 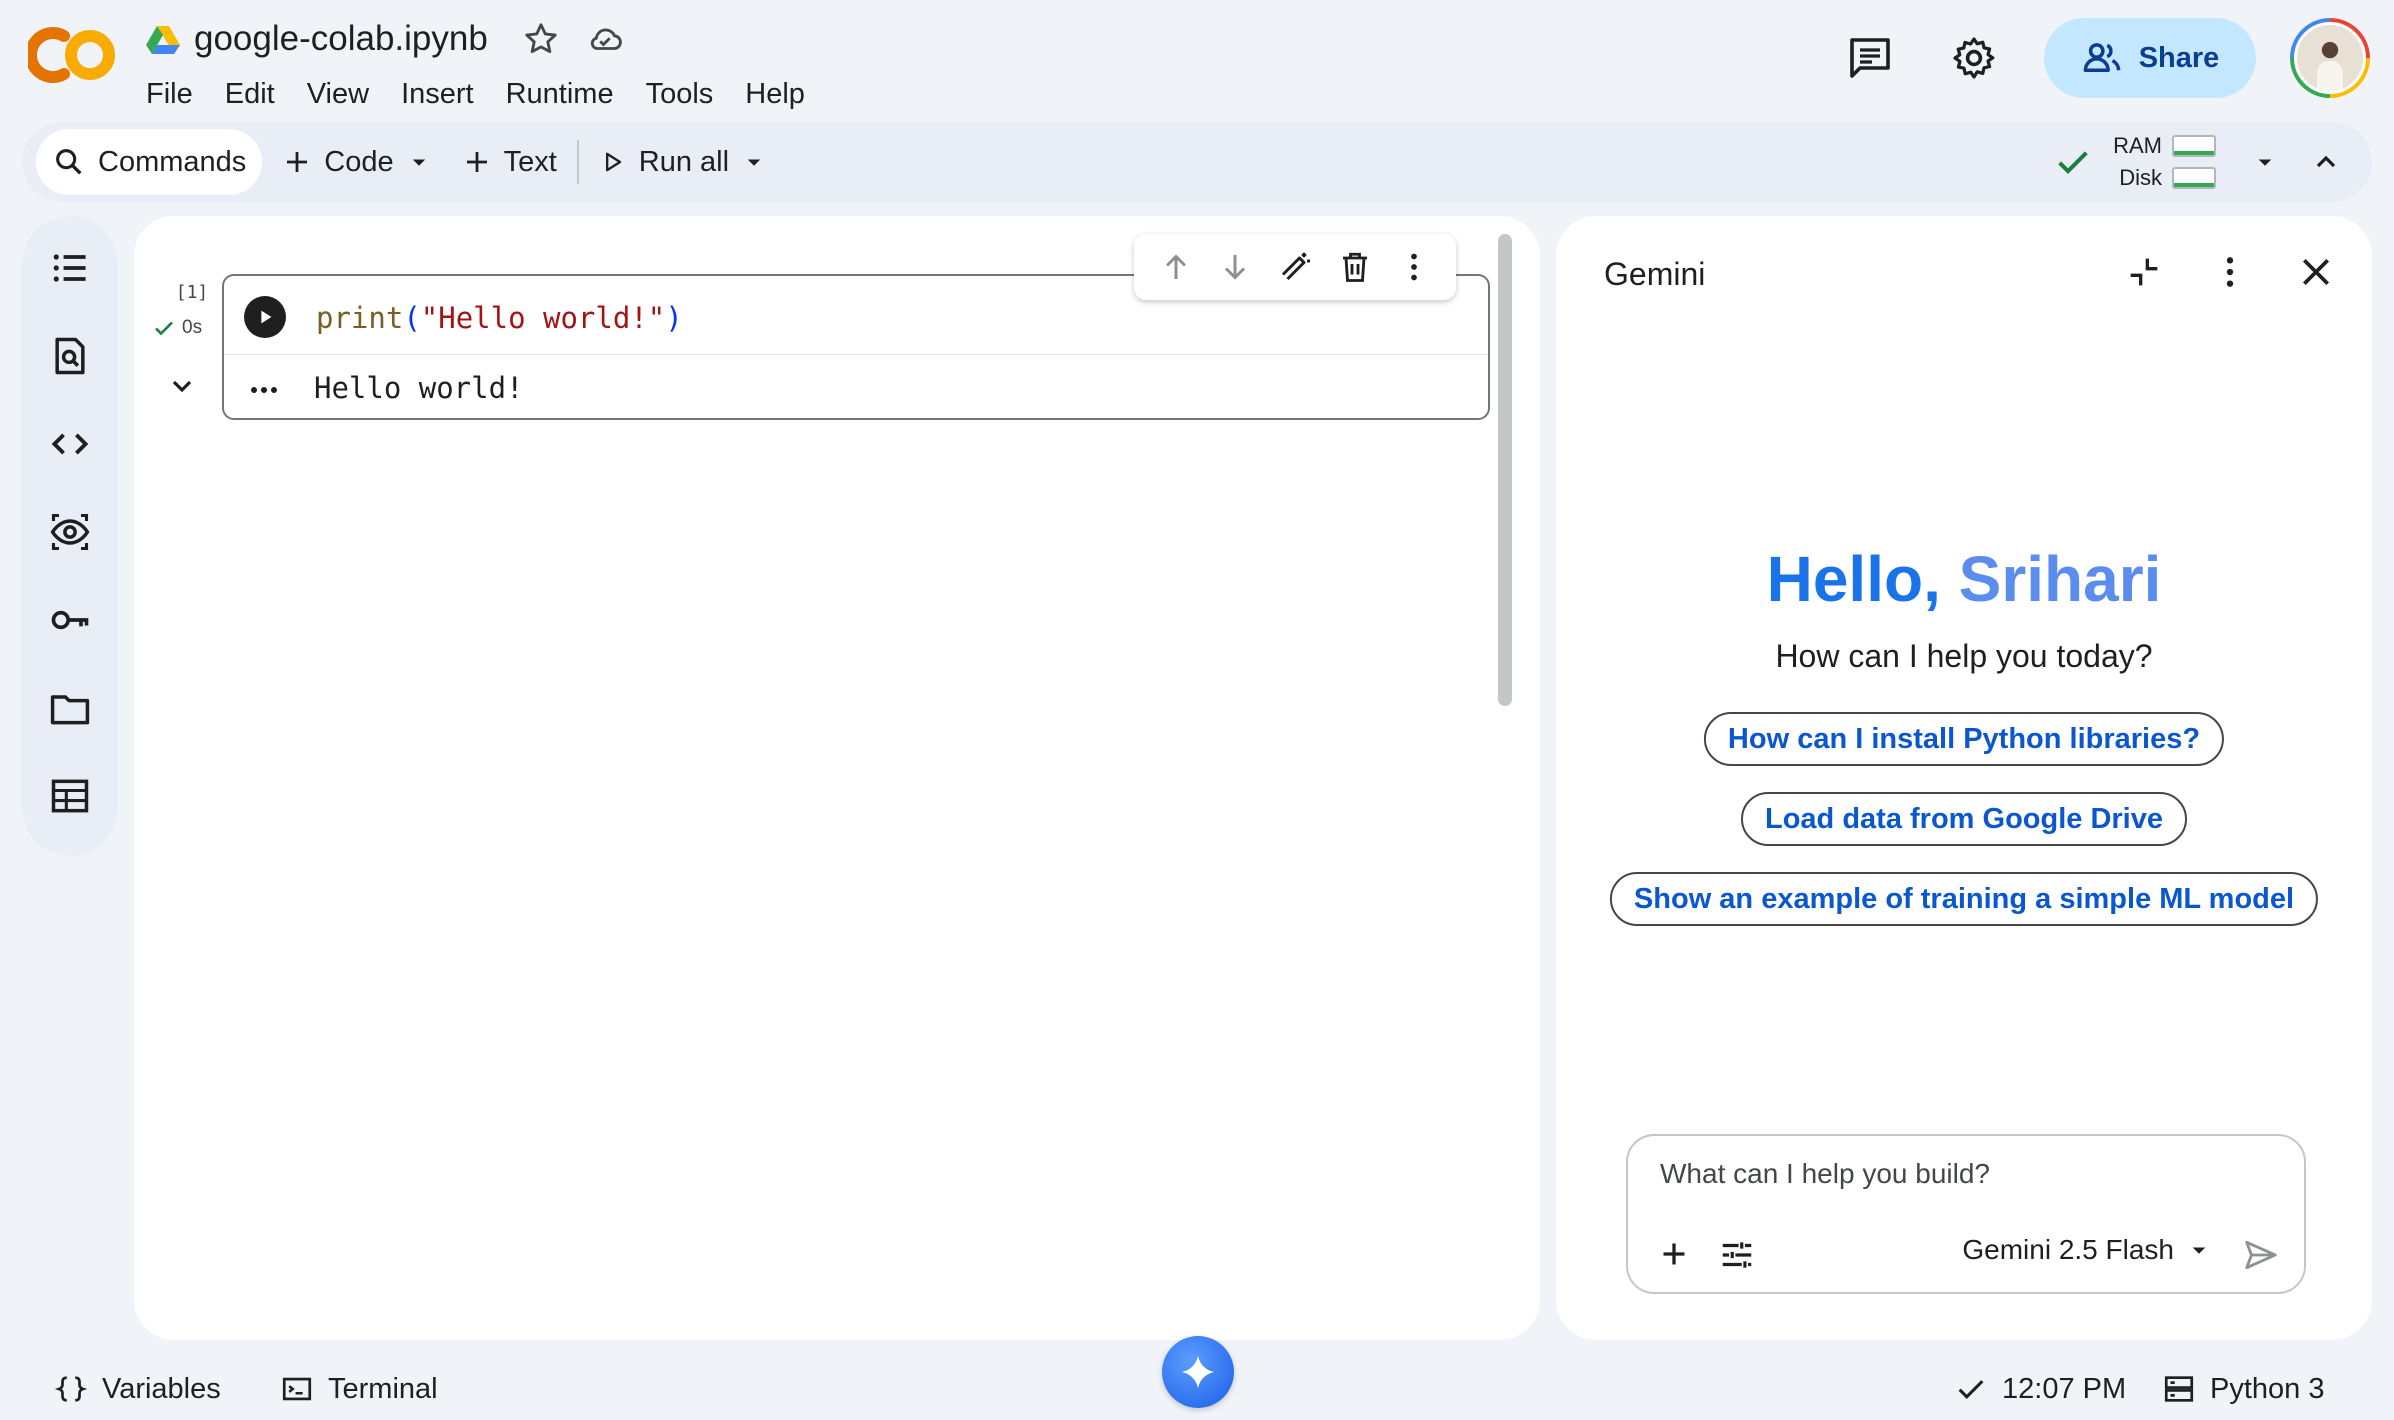 What do you see at coordinates (161, 1388) in the screenshot?
I see `variables-label: Variables` at bounding box center [161, 1388].